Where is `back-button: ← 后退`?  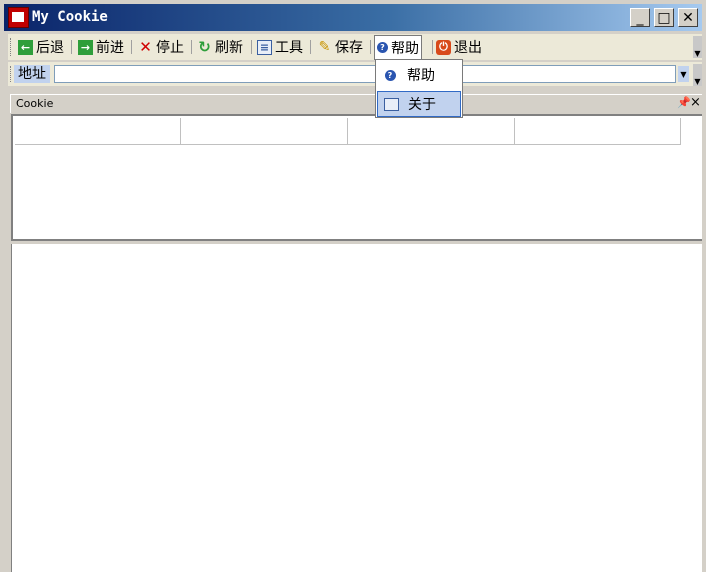
back-button: ← 后退 is located at coordinates (41, 47).